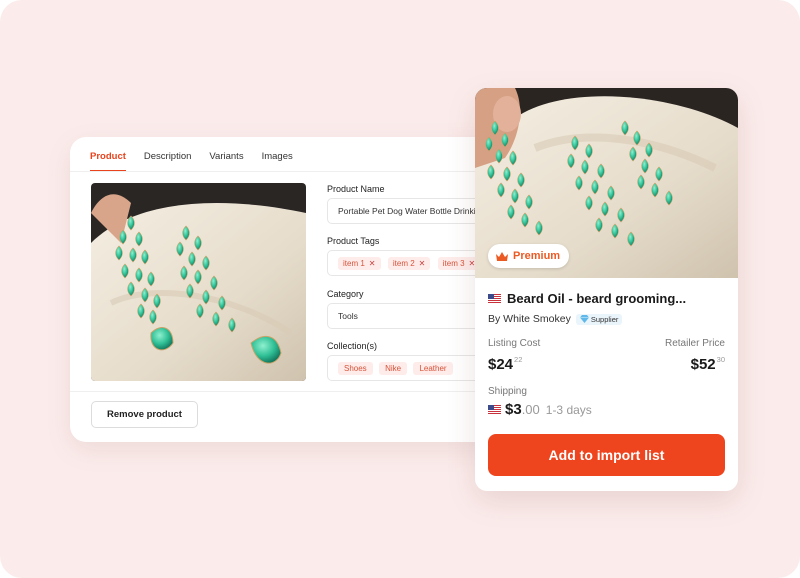  What do you see at coordinates (502, 256) in the screenshot?
I see `crown-icon` at bounding box center [502, 256].